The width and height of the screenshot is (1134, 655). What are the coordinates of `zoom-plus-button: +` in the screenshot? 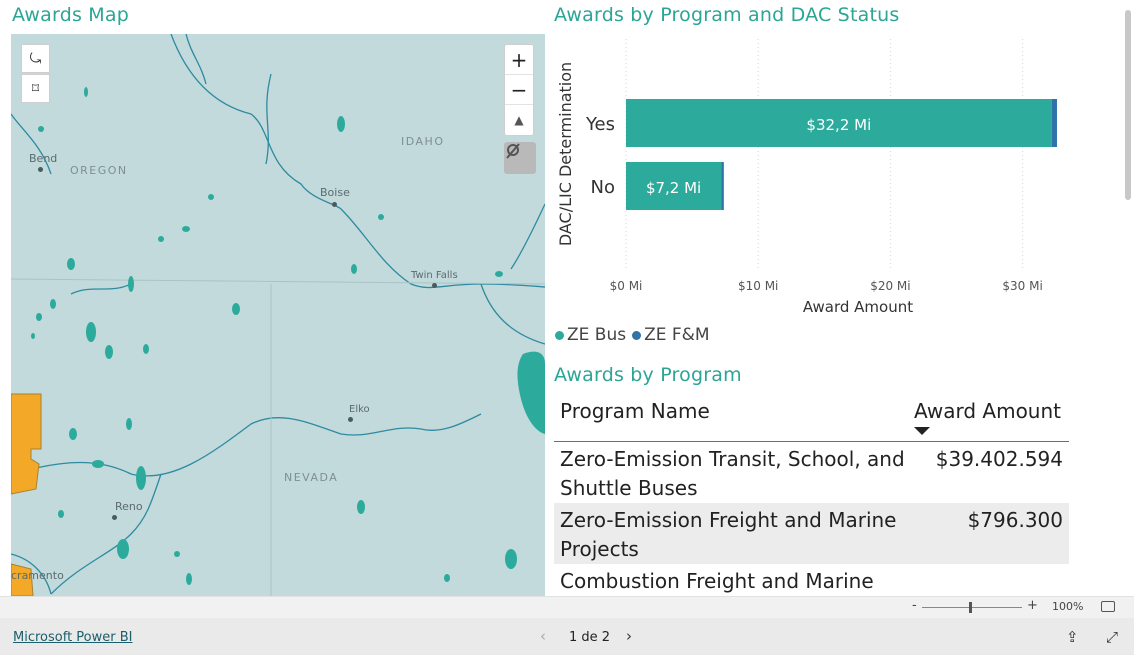 It's located at (1032, 605).